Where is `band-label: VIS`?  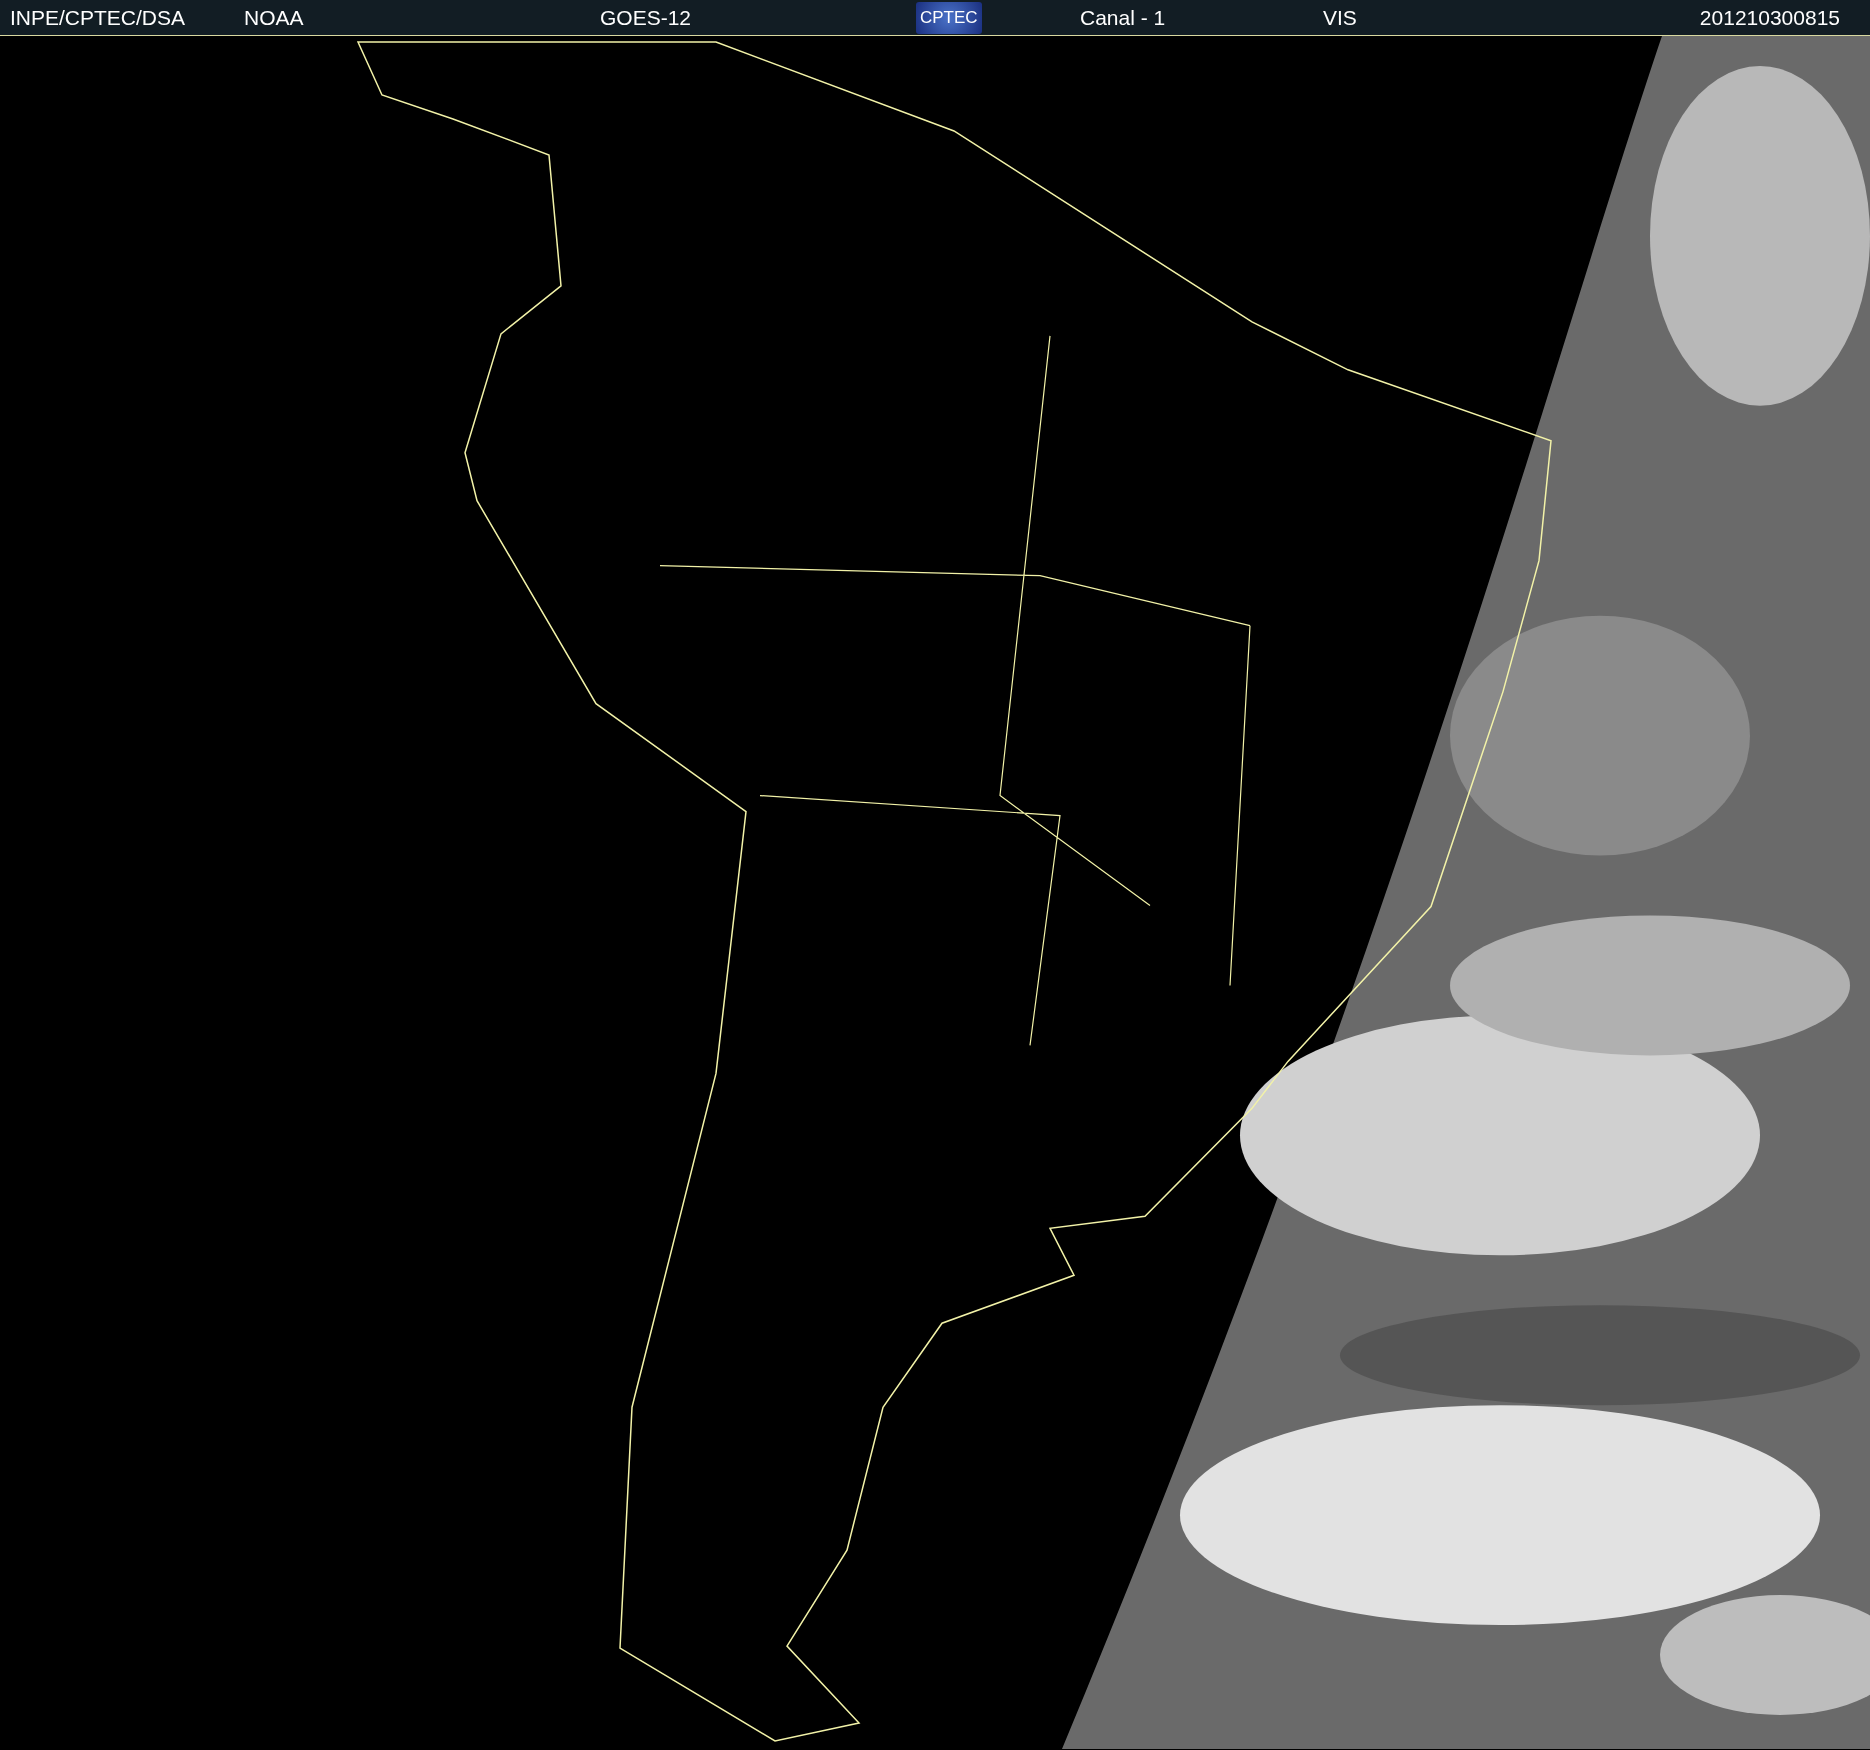
band-label: VIS is located at coordinates (1340, 17).